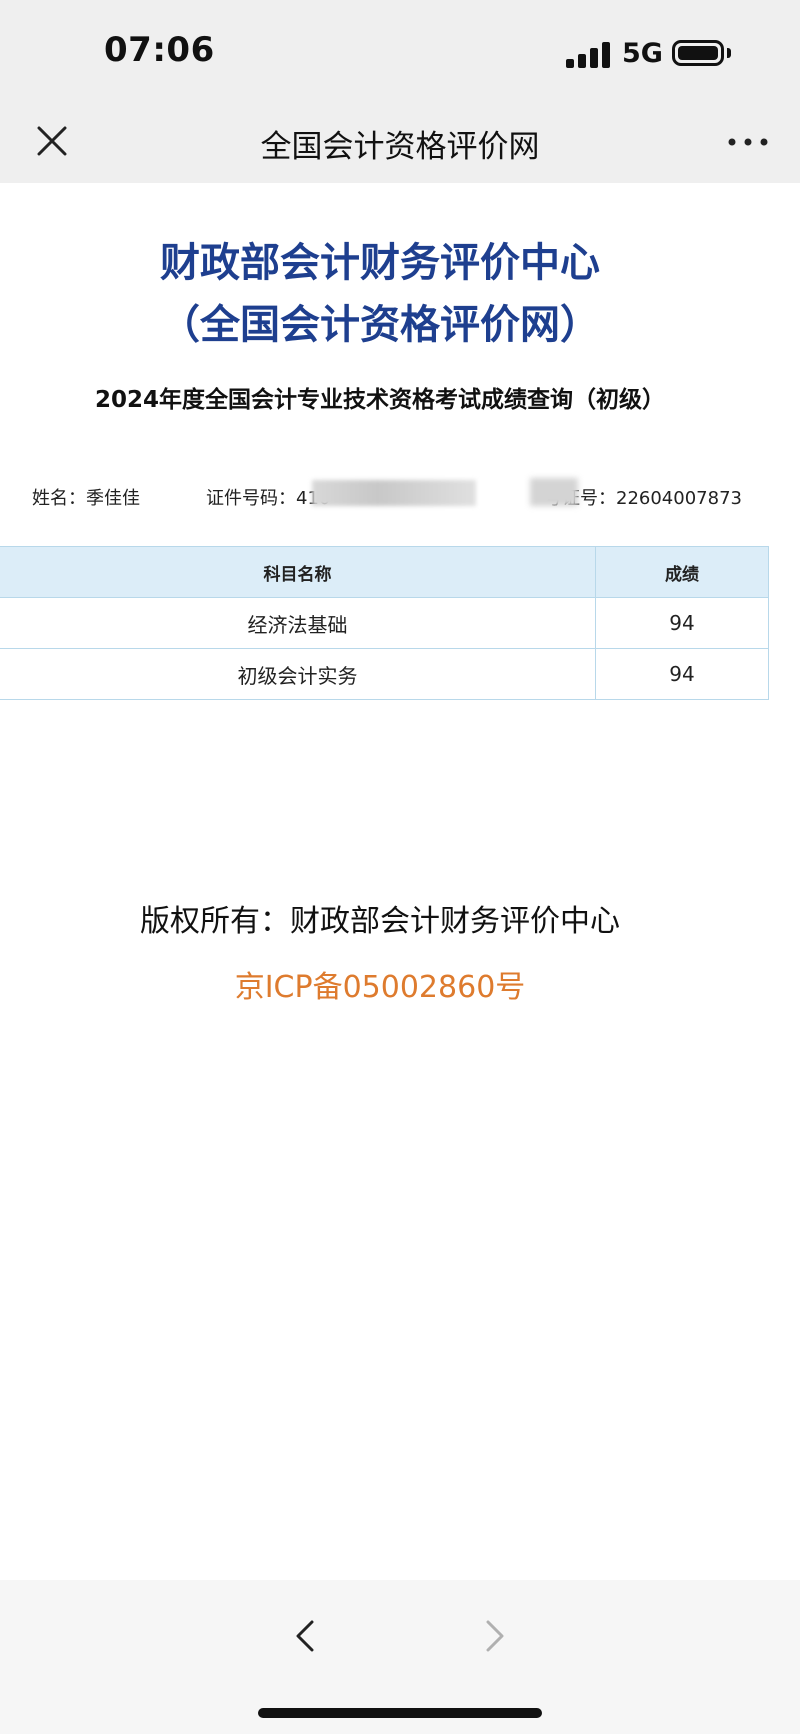 This screenshot has height=1734, width=800. I want to click on forward-button, so click(494, 1636).